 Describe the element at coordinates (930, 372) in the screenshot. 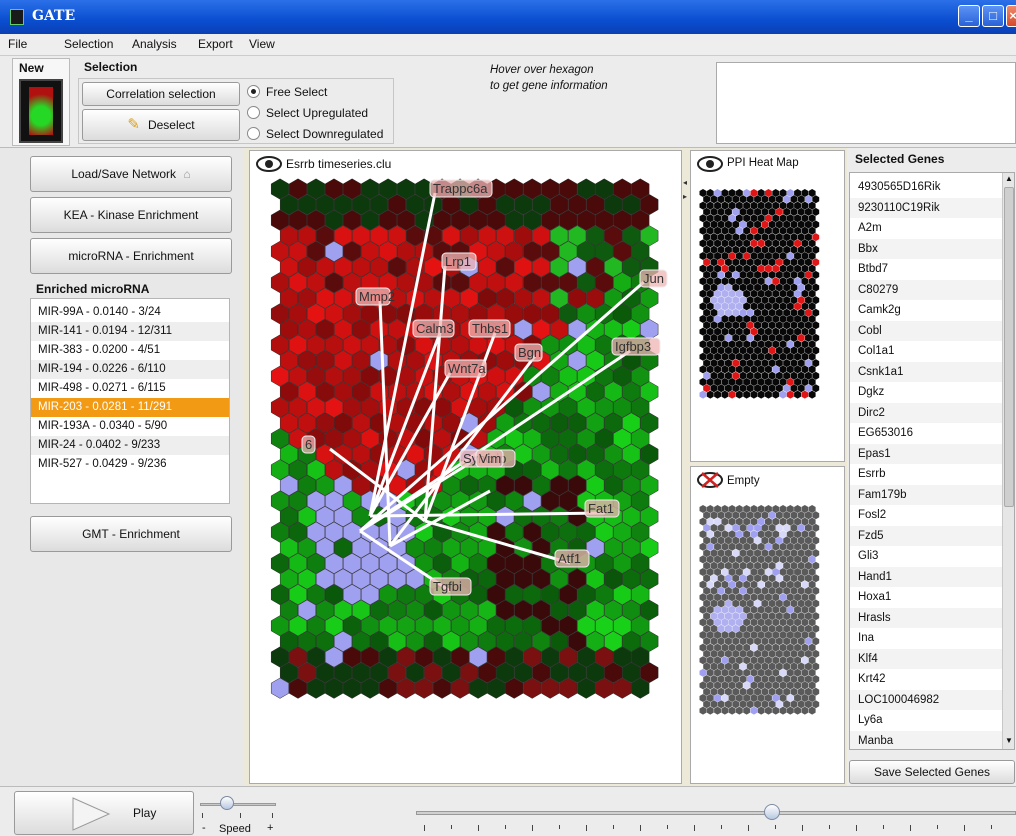

I see `selected-gene-item: Csnk1a1` at that location.